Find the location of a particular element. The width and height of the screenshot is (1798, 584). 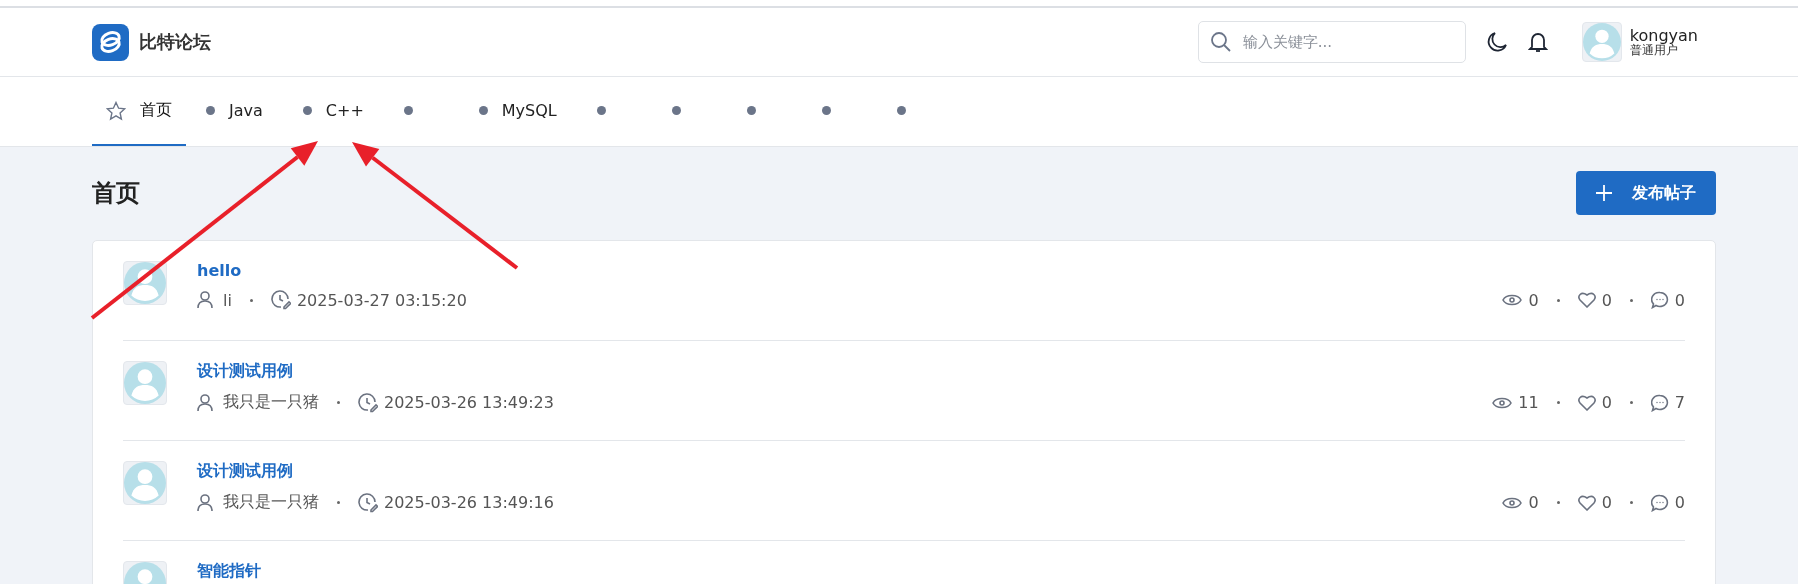

new-post-button: 发布帖子 is located at coordinates (1646, 193).